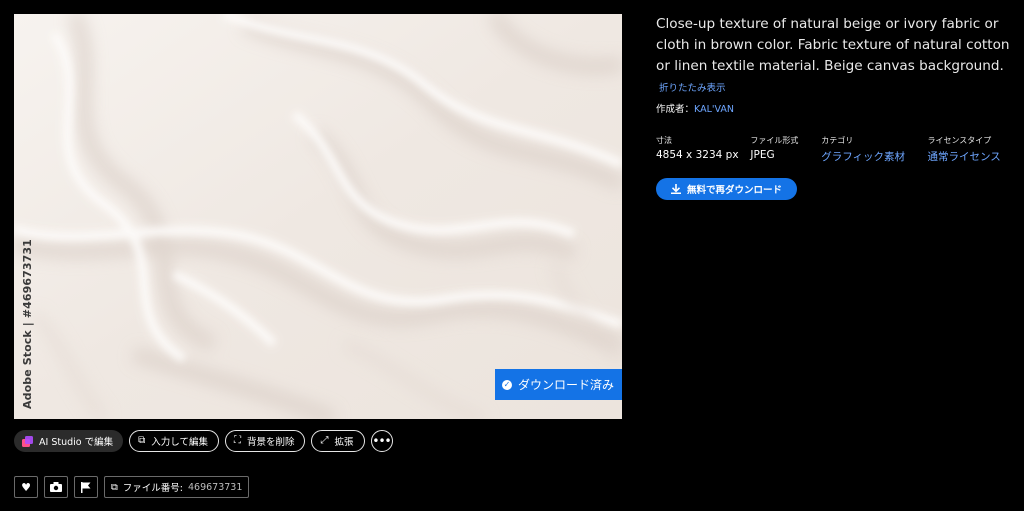 This screenshot has width=1024, height=511. I want to click on remove-background-icon: ⛶, so click(237, 440).